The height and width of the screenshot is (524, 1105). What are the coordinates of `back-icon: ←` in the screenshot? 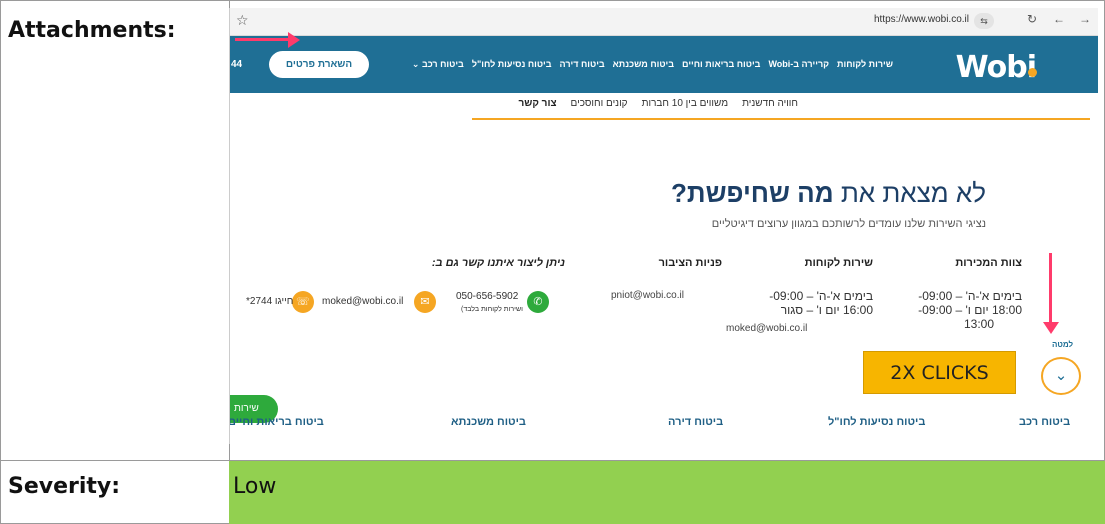 It's located at (1059, 19).